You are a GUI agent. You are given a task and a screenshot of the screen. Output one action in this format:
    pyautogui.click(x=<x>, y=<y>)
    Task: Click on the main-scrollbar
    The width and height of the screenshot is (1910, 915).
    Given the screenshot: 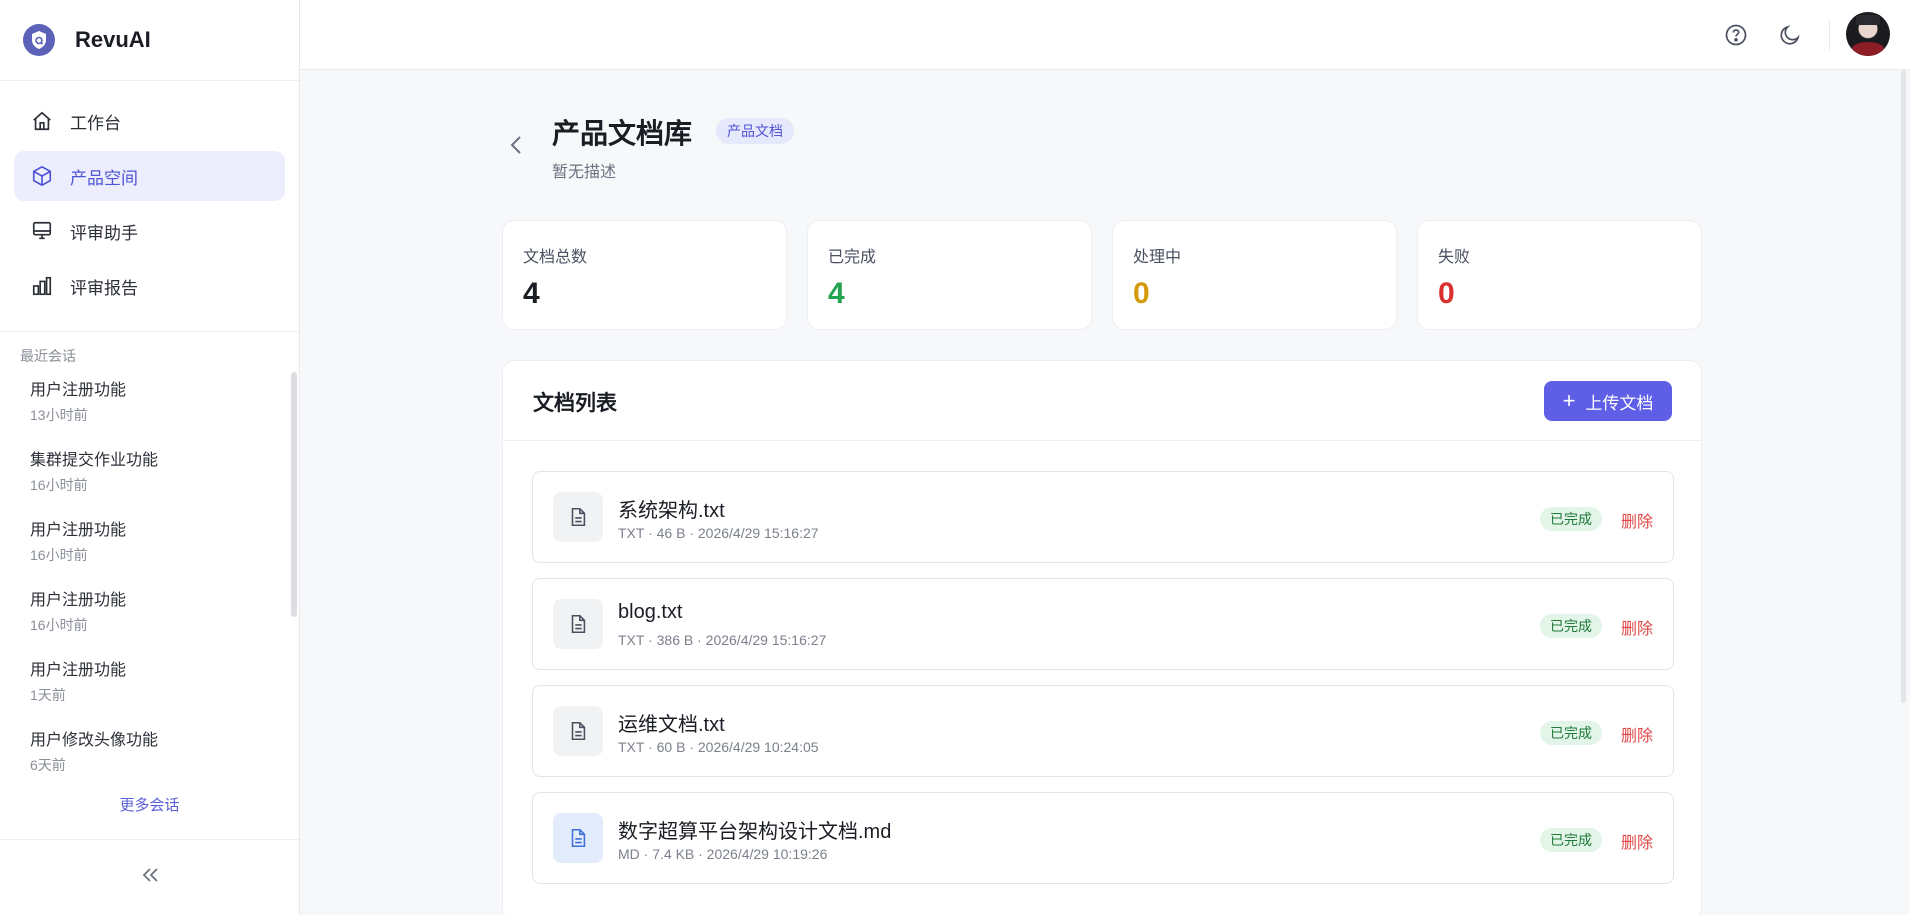 What is the action you would take?
    pyautogui.click(x=1903, y=386)
    